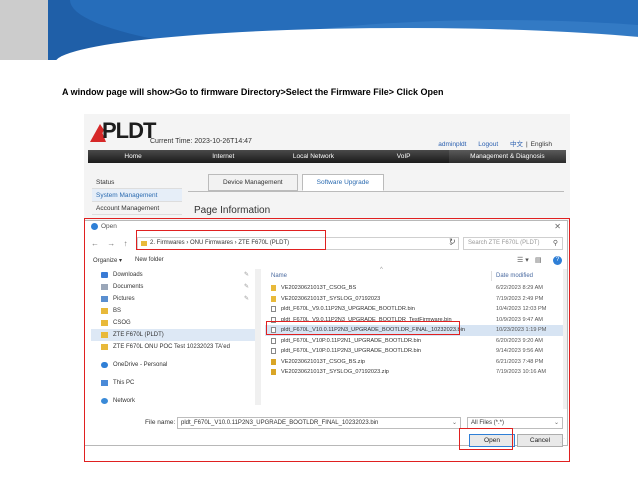 This screenshot has width=638, height=478. I want to click on pldt-logo-text: PLDT, so click(129, 130).